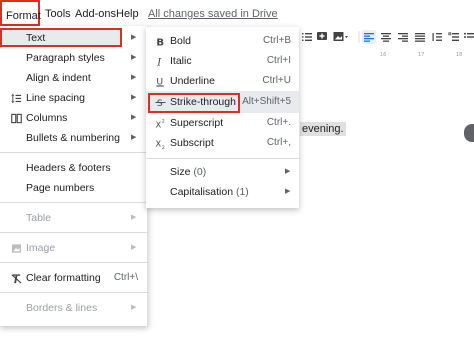 The image size is (474, 344). What do you see at coordinates (222, 143) in the screenshot?
I see `submenu-item-subscript: X2 Subscript Ctrl+,` at bounding box center [222, 143].